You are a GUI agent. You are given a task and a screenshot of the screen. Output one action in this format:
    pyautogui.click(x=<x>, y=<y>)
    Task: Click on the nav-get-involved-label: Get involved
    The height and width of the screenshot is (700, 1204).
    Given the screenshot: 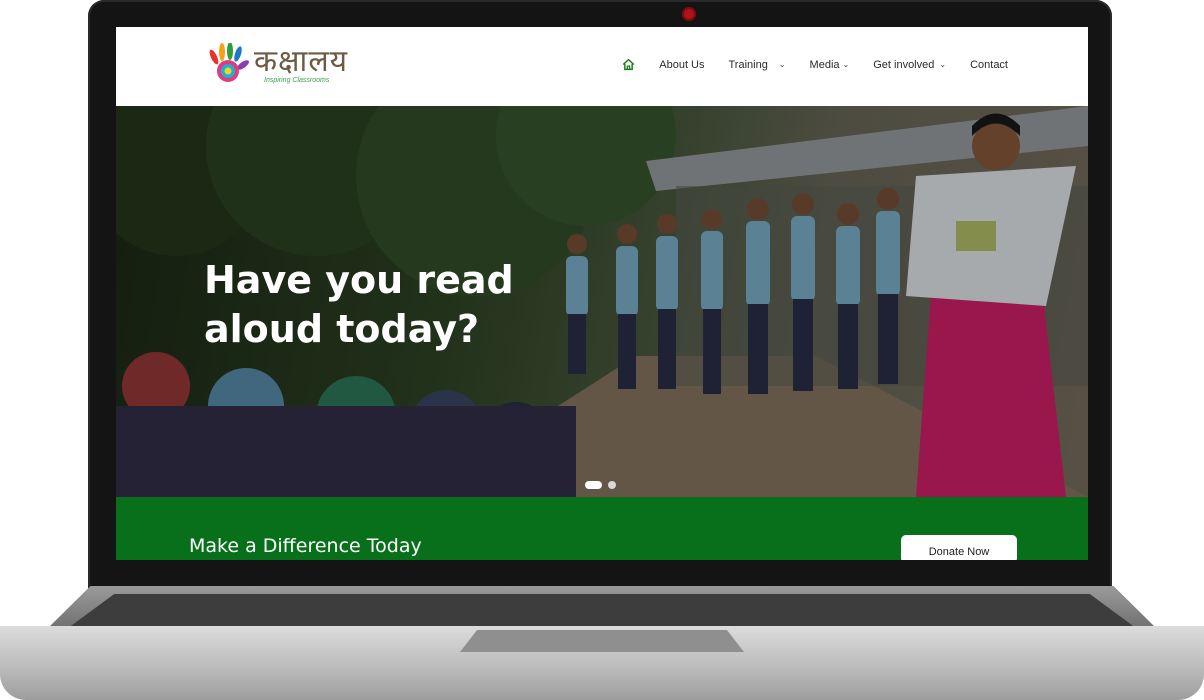 What is the action you would take?
    pyautogui.click(x=904, y=64)
    